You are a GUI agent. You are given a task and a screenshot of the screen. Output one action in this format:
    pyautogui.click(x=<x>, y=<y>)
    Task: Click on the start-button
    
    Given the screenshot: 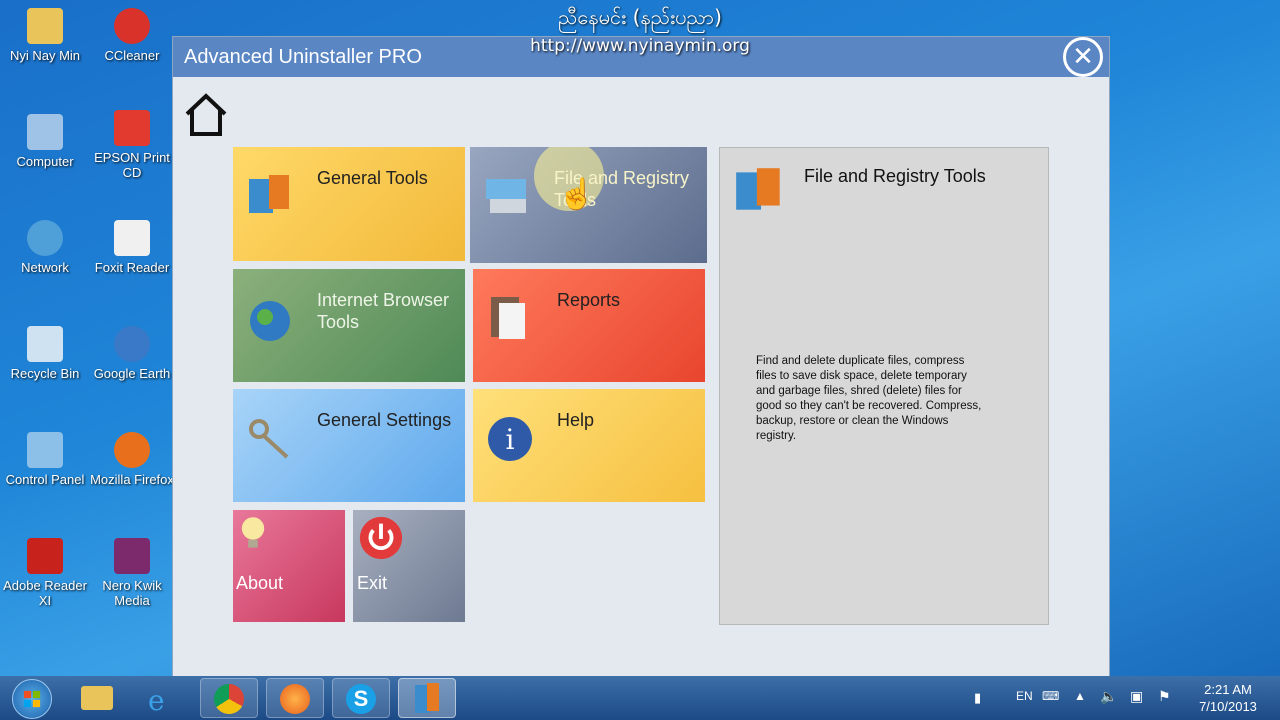 What is the action you would take?
    pyautogui.click(x=32, y=699)
    